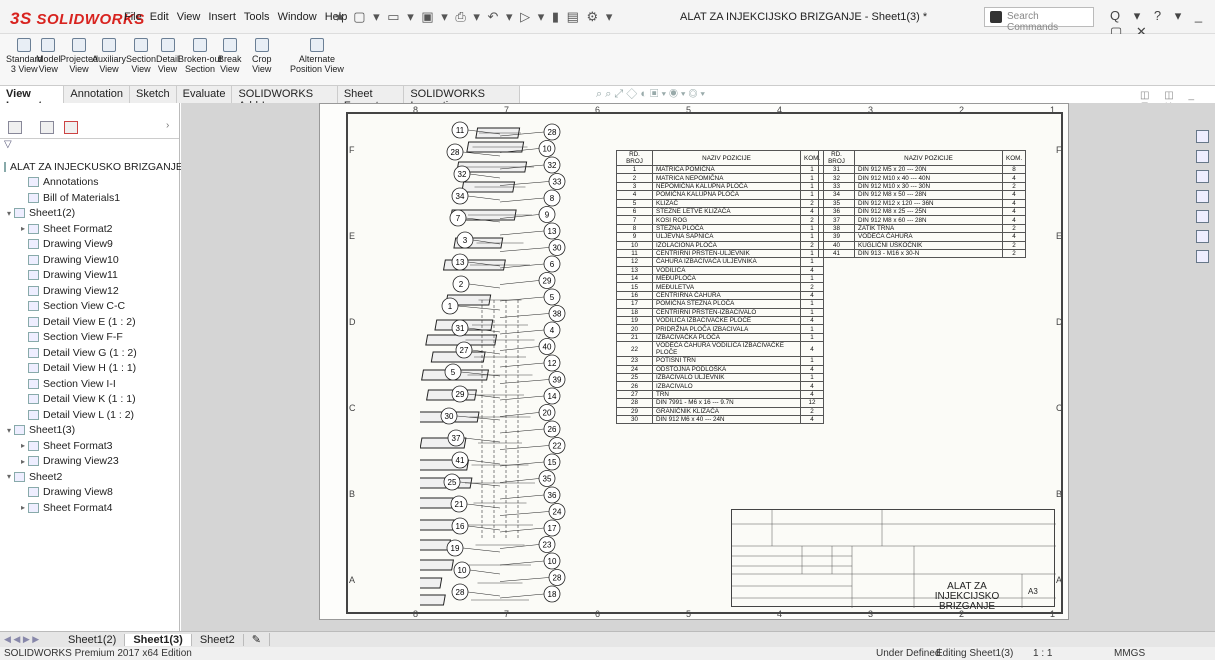 This screenshot has height=660, width=1215. What do you see at coordinates (1202, 136) in the screenshot?
I see `home-icon` at bounding box center [1202, 136].